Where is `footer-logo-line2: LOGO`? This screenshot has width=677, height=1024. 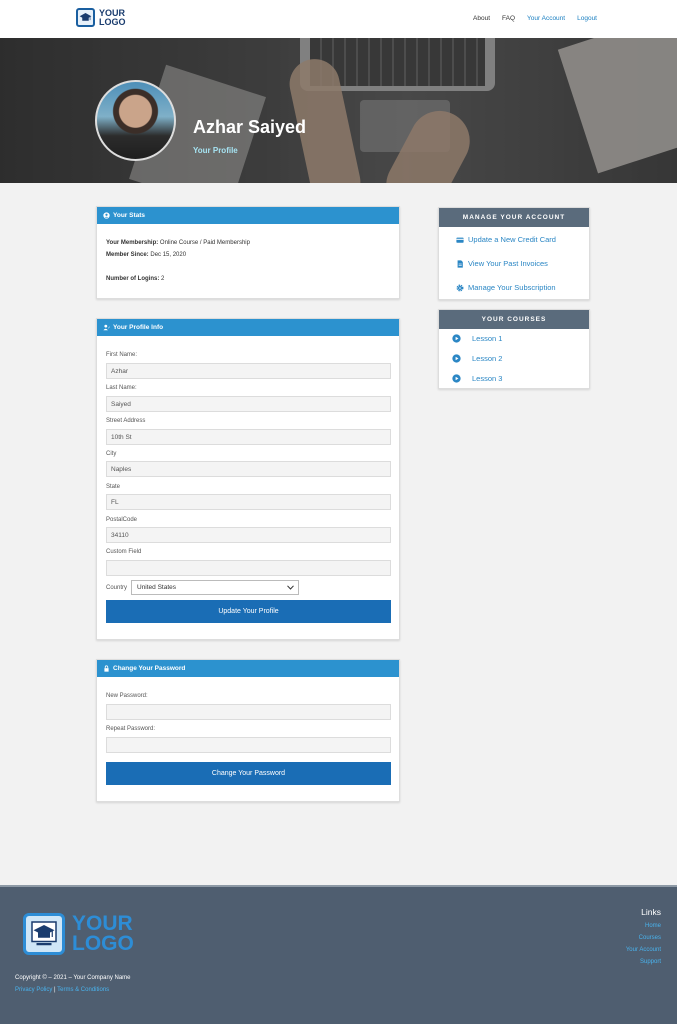 footer-logo-line2: LOGO is located at coordinates (103, 943).